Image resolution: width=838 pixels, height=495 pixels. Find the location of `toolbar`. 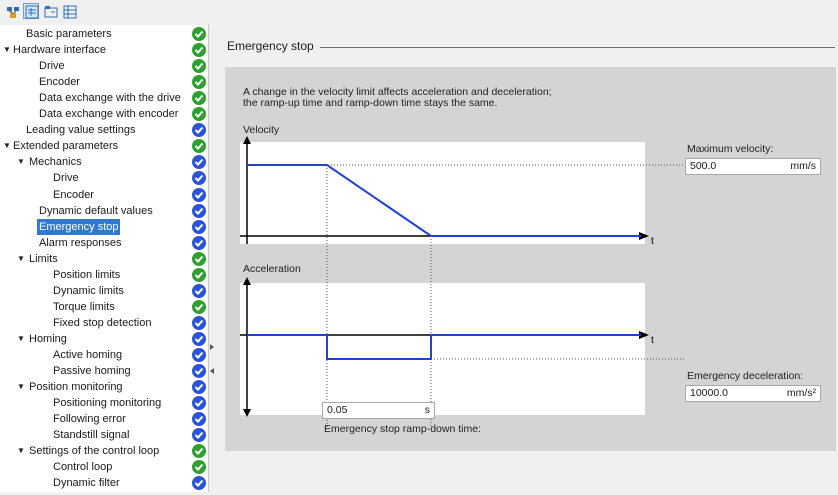

toolbar is located at coordinates (419, 12).